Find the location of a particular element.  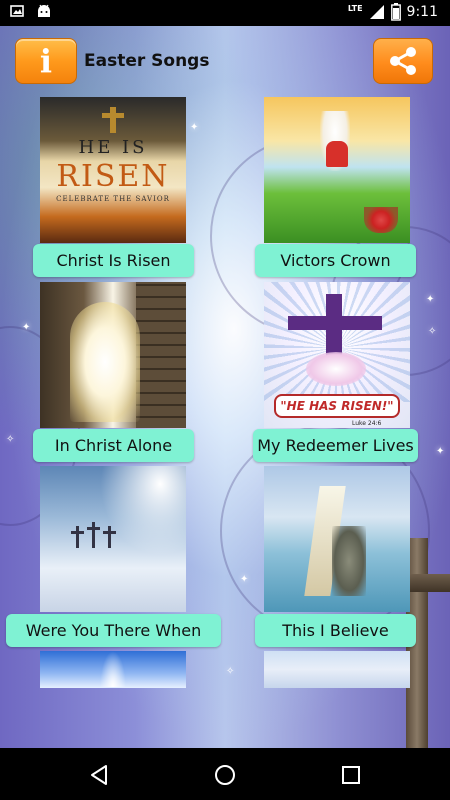

thumbnail-he-is-risen: HE IS RISEN CELEBRATE THE SAVIOR is located at coordinates (113, 170).